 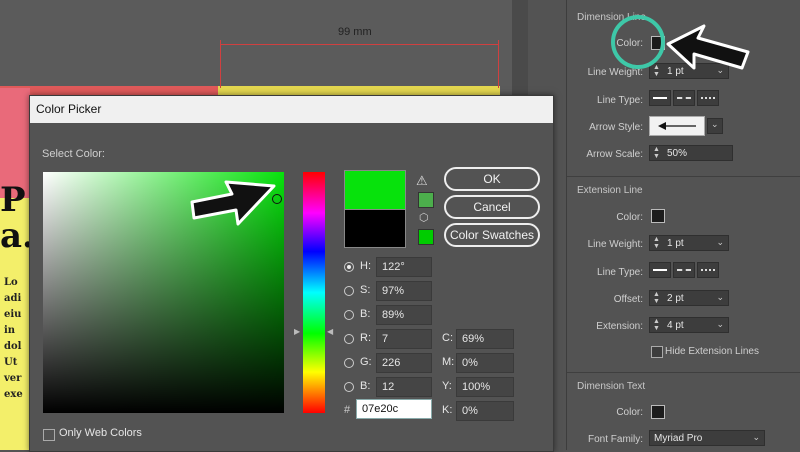 What do you see at coordinates (485, 387) in the screenshot?
I see `yellow-input: 100%` at bounding box center [485, 387].